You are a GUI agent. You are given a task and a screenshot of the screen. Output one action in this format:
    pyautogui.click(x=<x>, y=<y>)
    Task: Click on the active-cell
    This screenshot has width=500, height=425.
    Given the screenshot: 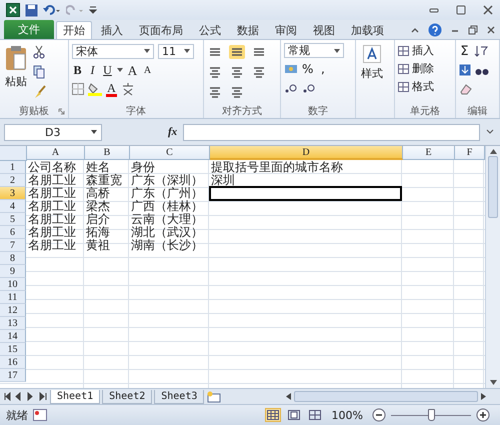 What is the action you would take?
    pyautogui.click(x=305, y=193)
    